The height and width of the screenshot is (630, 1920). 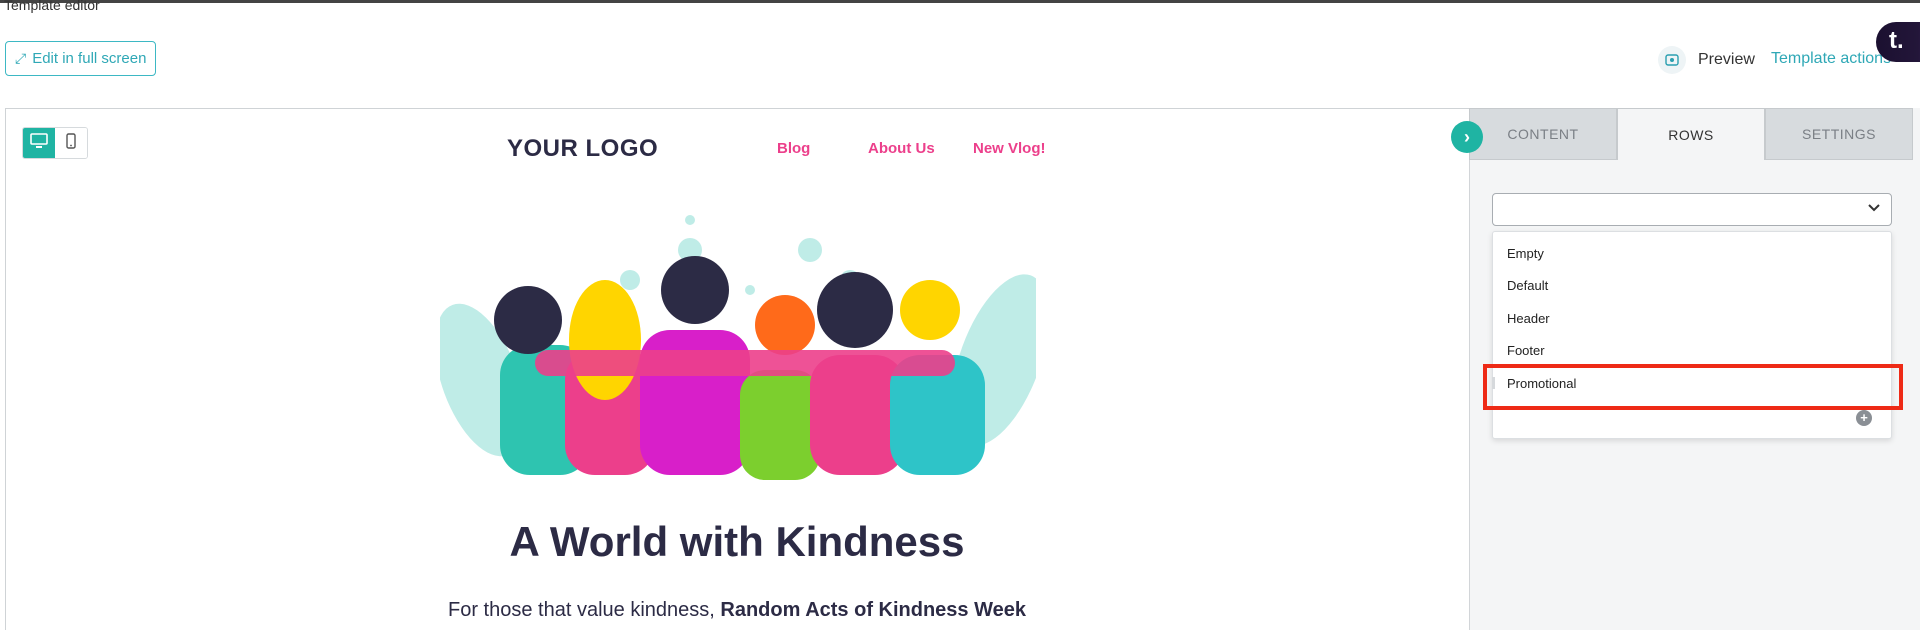 I want to click on email-logo: YOUR LOGO, so click(x=583, y=148).